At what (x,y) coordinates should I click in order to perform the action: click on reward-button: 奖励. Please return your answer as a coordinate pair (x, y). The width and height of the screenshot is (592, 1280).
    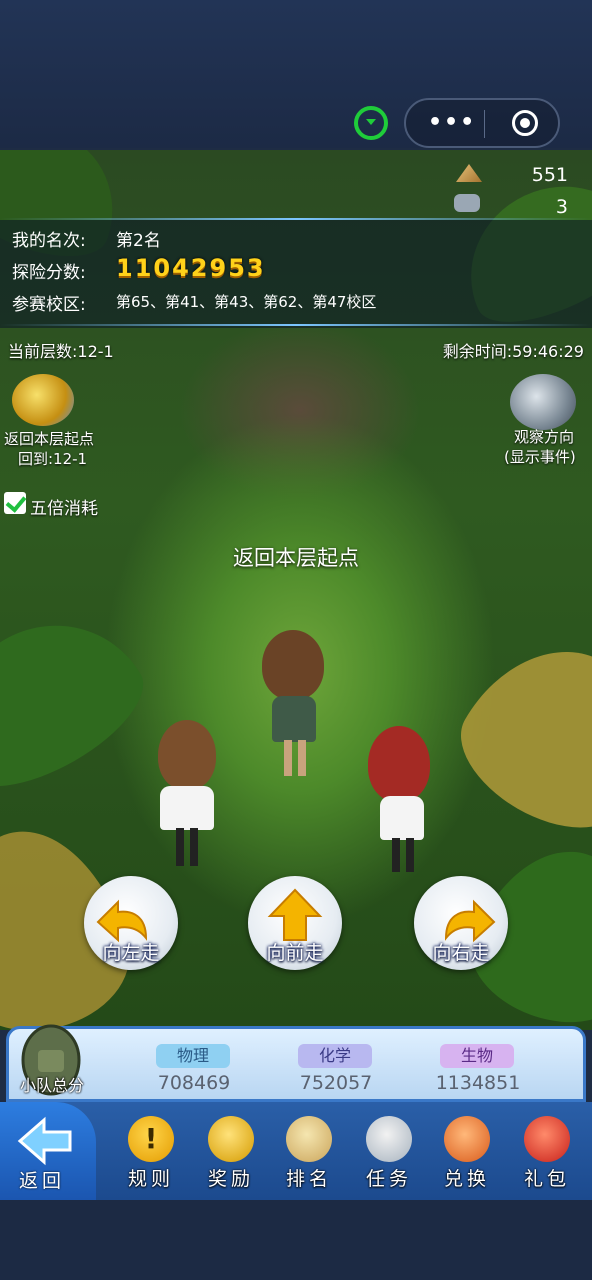
    Looking at the image, I should click on (231, 1152).